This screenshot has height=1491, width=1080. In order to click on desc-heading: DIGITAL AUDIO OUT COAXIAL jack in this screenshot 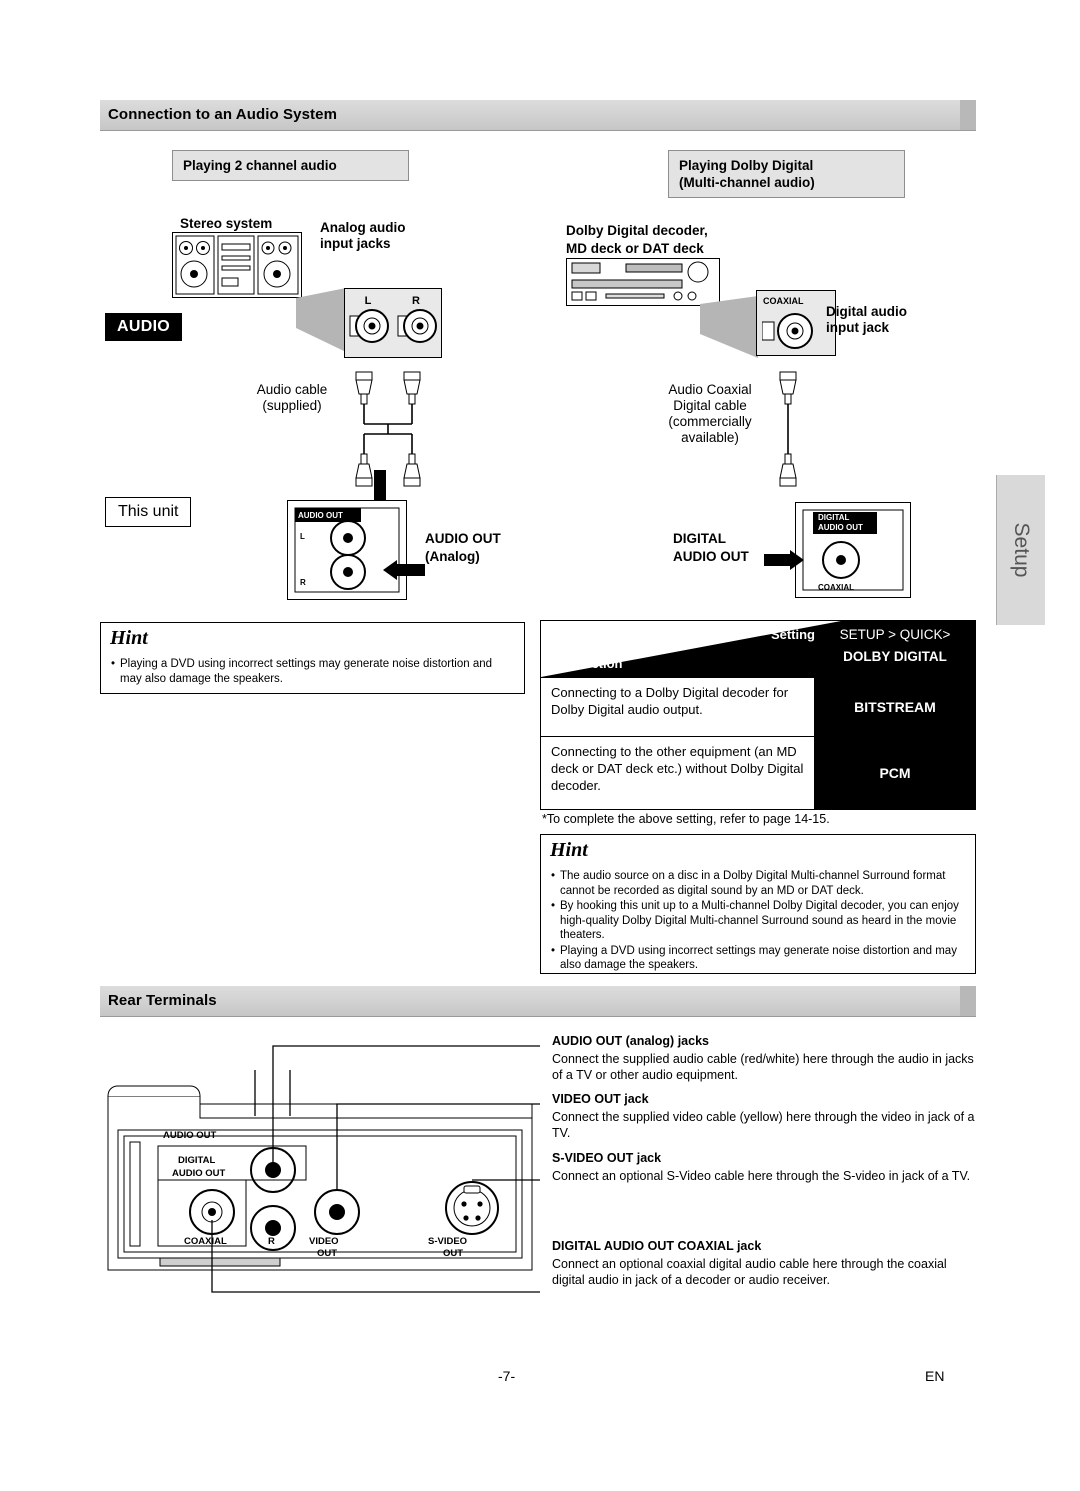, I will do `click(657, 1246)`.